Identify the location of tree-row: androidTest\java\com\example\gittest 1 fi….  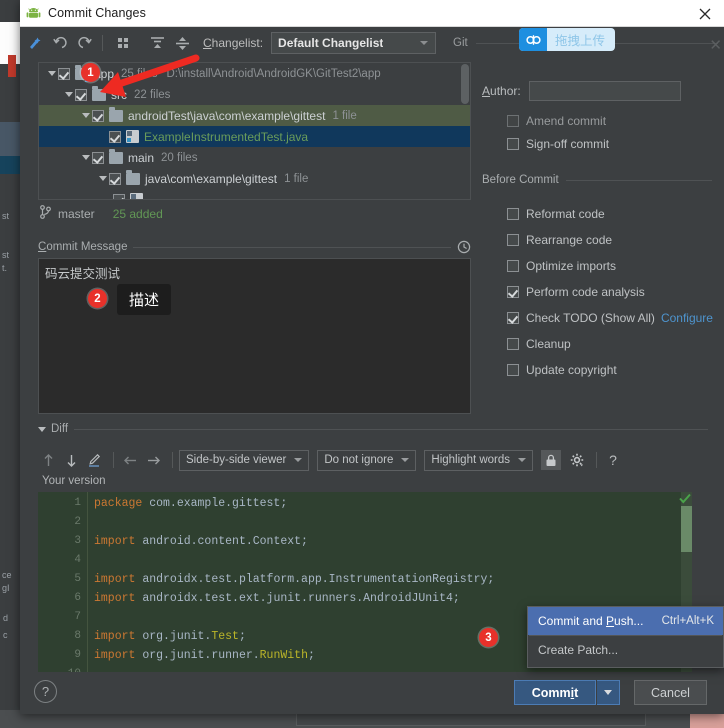
(254, 115).